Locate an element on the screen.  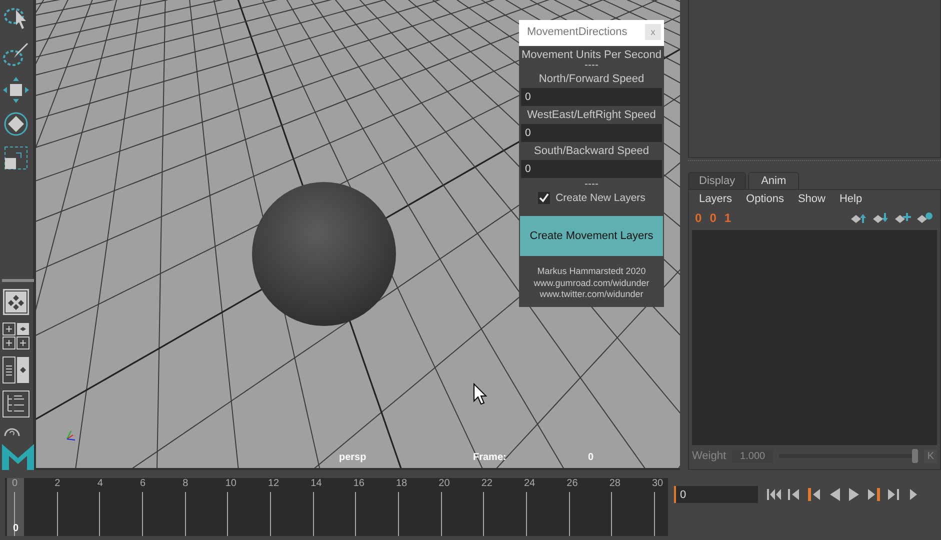
previous-key-button is located at coordinates (813, 494).